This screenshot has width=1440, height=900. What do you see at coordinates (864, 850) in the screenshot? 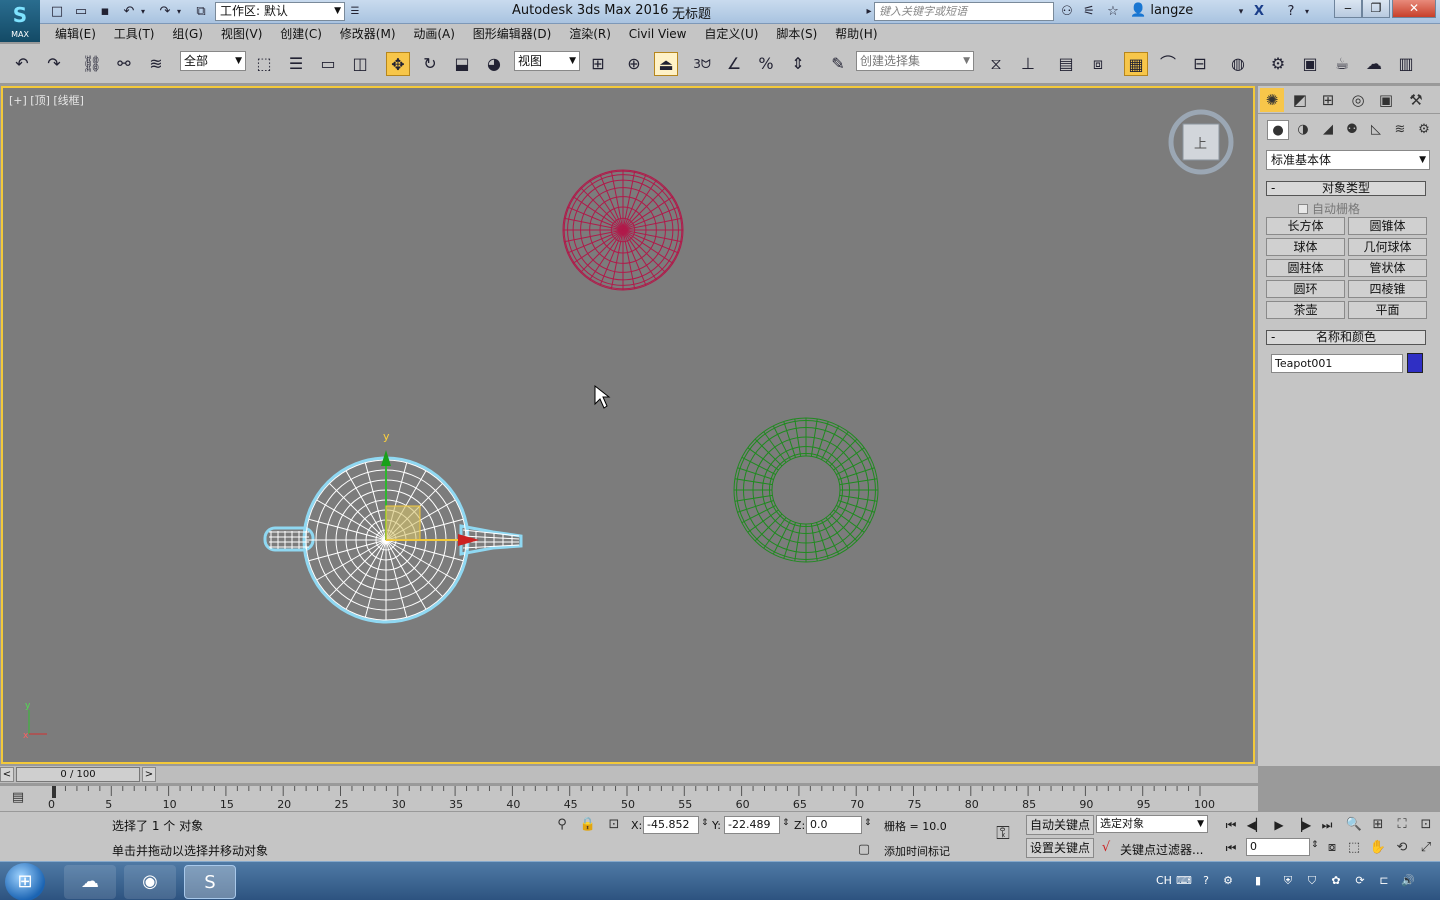
I see `time-tag-icon: ▢` at bounding box center [864, 850].